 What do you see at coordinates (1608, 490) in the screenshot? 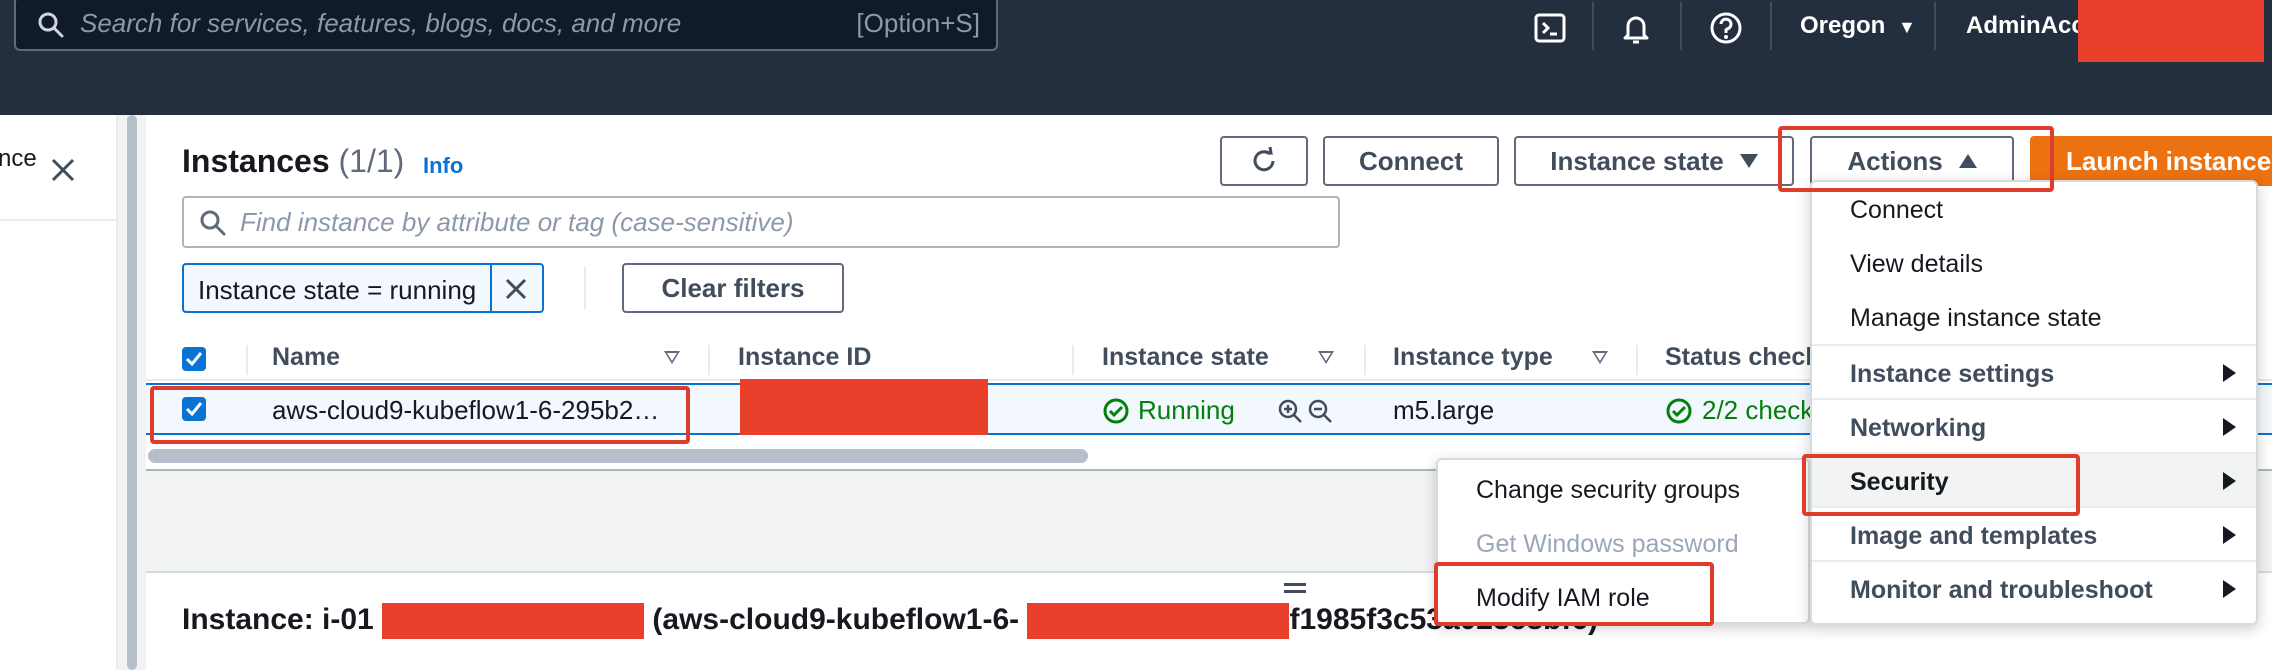
I see `menu-item-label: Change security groups` at bounding box center [1608, 490].